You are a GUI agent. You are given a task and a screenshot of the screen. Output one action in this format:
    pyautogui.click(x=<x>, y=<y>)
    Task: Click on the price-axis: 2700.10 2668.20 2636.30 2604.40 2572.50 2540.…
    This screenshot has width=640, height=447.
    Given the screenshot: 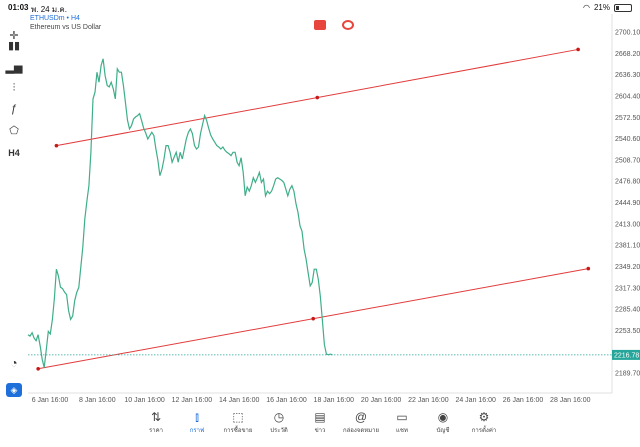 What is the action you would take?
    pyautogui.click(x=627, y=204)
    